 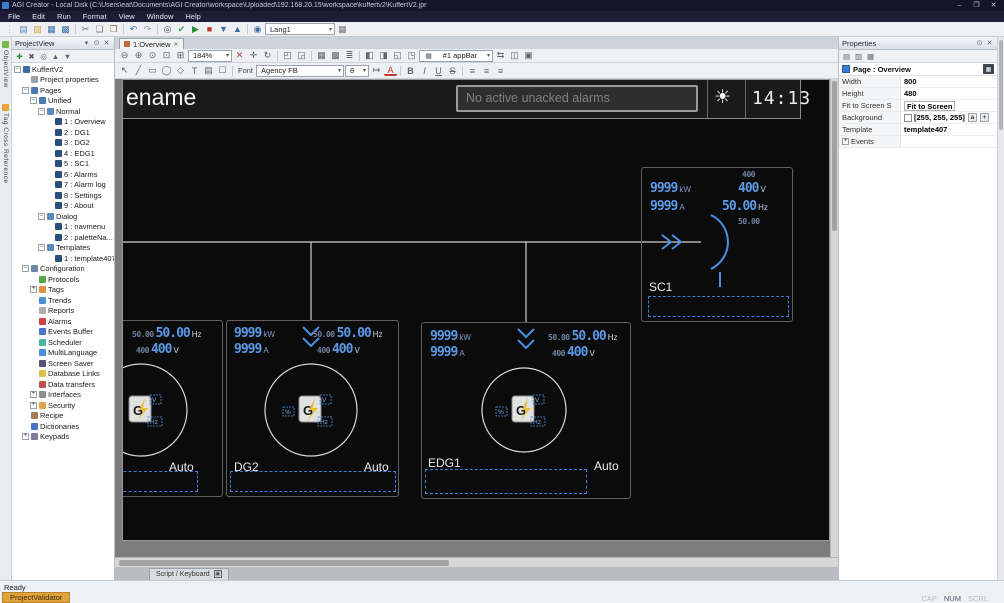 What do you see at coordinates (194, 70) in the screenshot?
I see `text-tool-icon: T` at bounding box center [194, 70].